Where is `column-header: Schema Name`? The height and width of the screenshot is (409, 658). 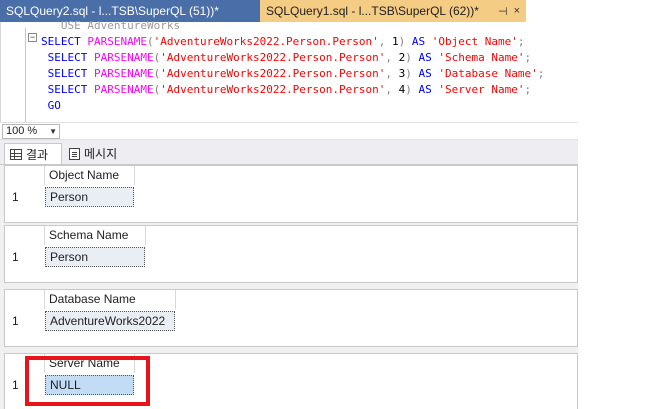
column-header: Schema Name is located at coordinates (95, 235).